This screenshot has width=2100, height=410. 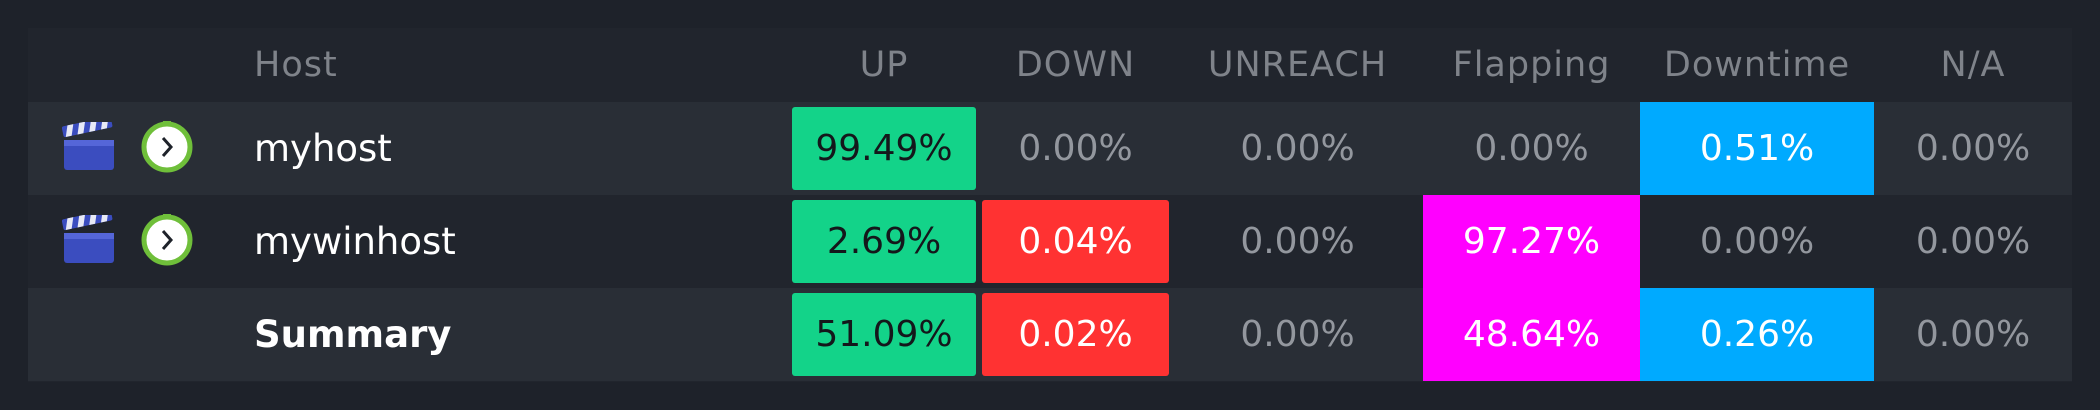 I want to click on header-flapping: Flapping, so click(x=1531, y=65).